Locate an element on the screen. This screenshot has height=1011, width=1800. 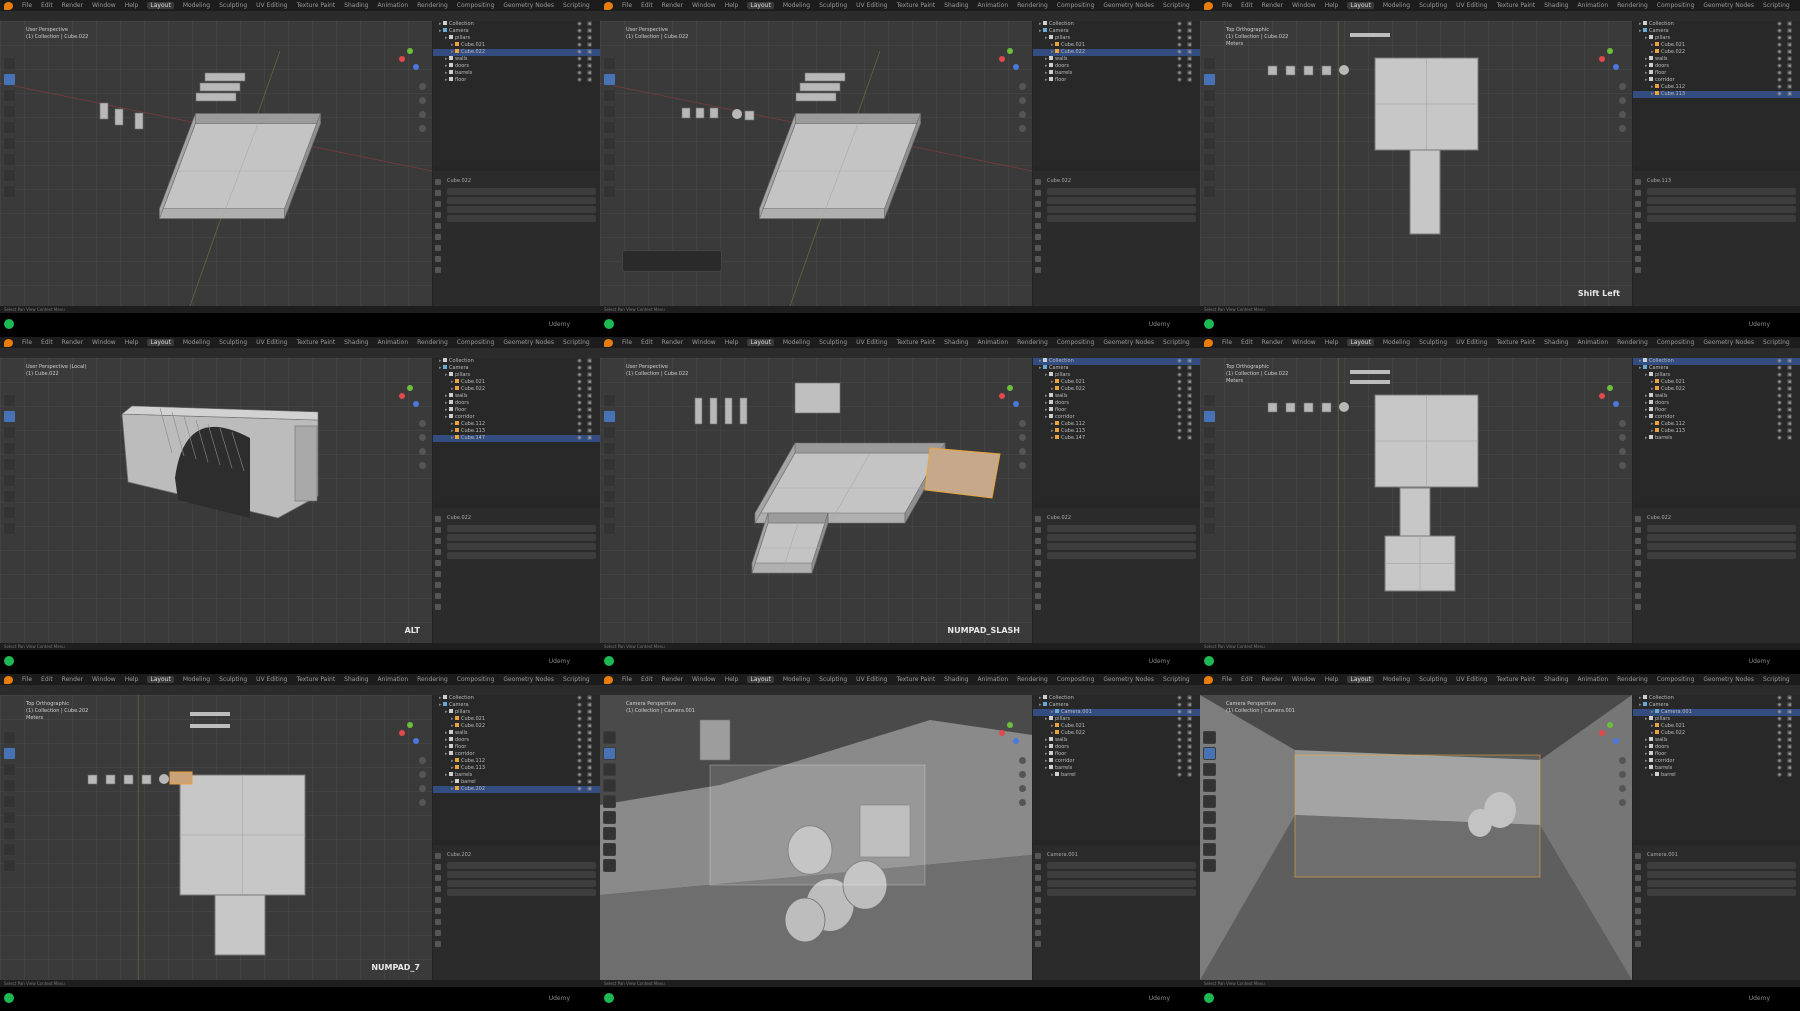
workspace-tab-texture-paint: Texture Paint is located at coordinates (1515, 342).